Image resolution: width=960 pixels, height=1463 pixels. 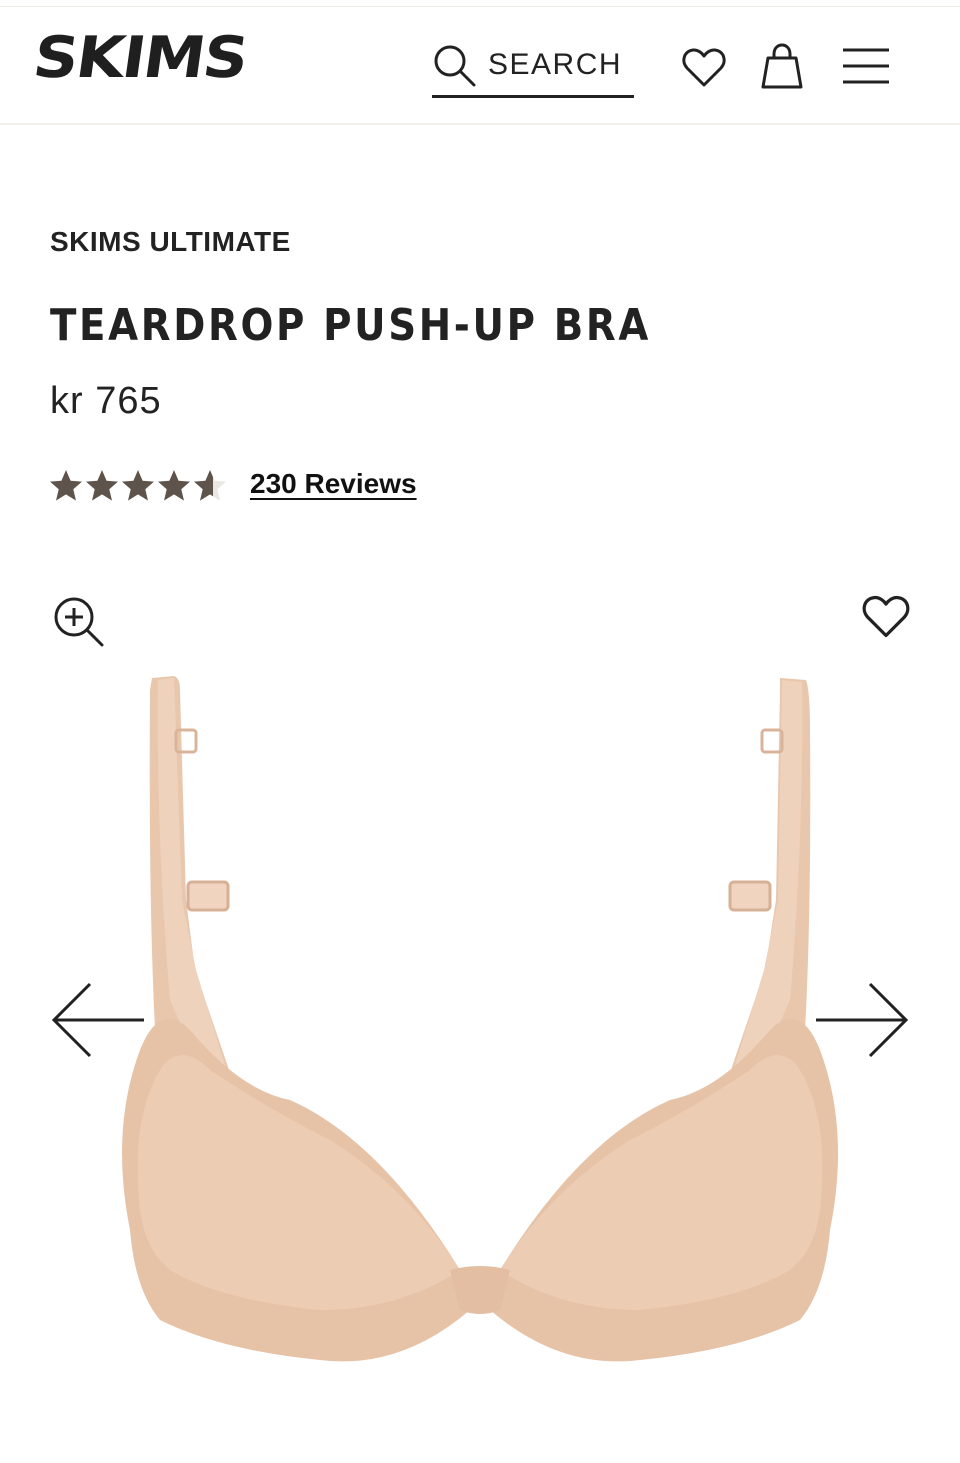 I want to click on product-price: kr 765, so click(x=106, y=401).